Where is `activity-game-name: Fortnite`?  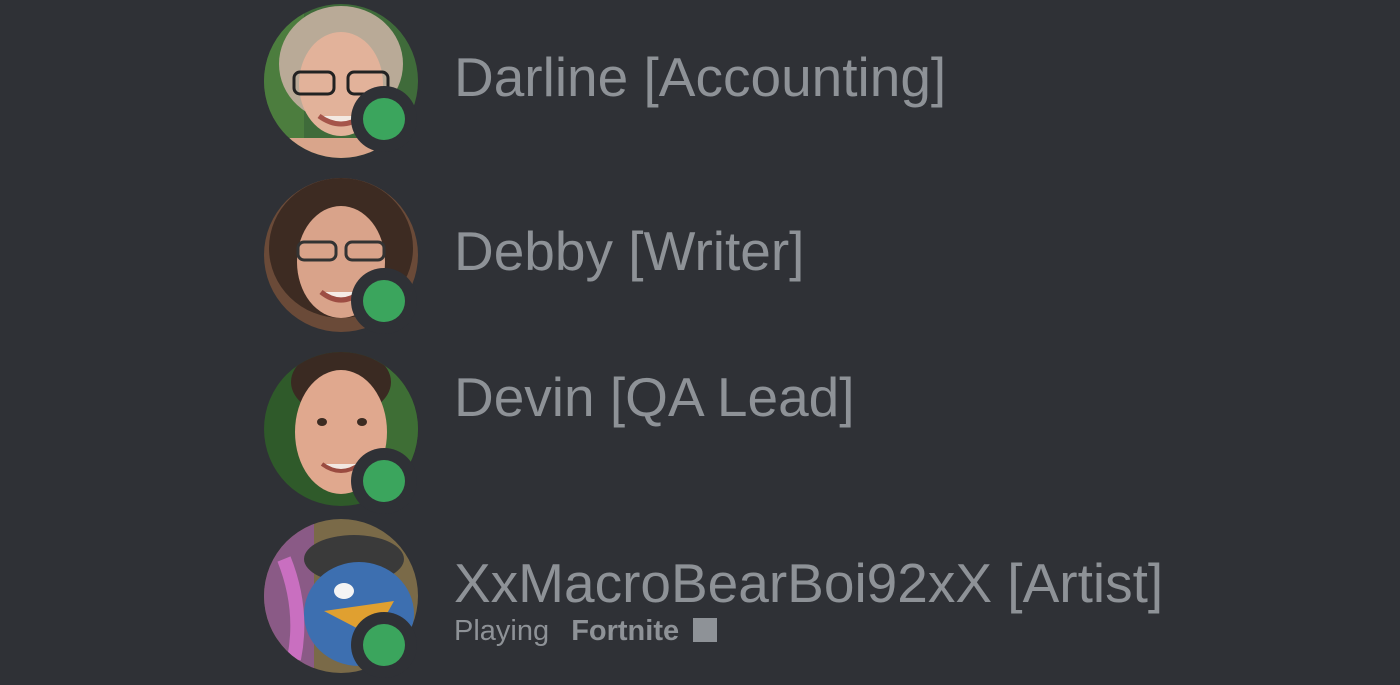
activity-game-name: Fortnite is located at coordinates (625, 631).